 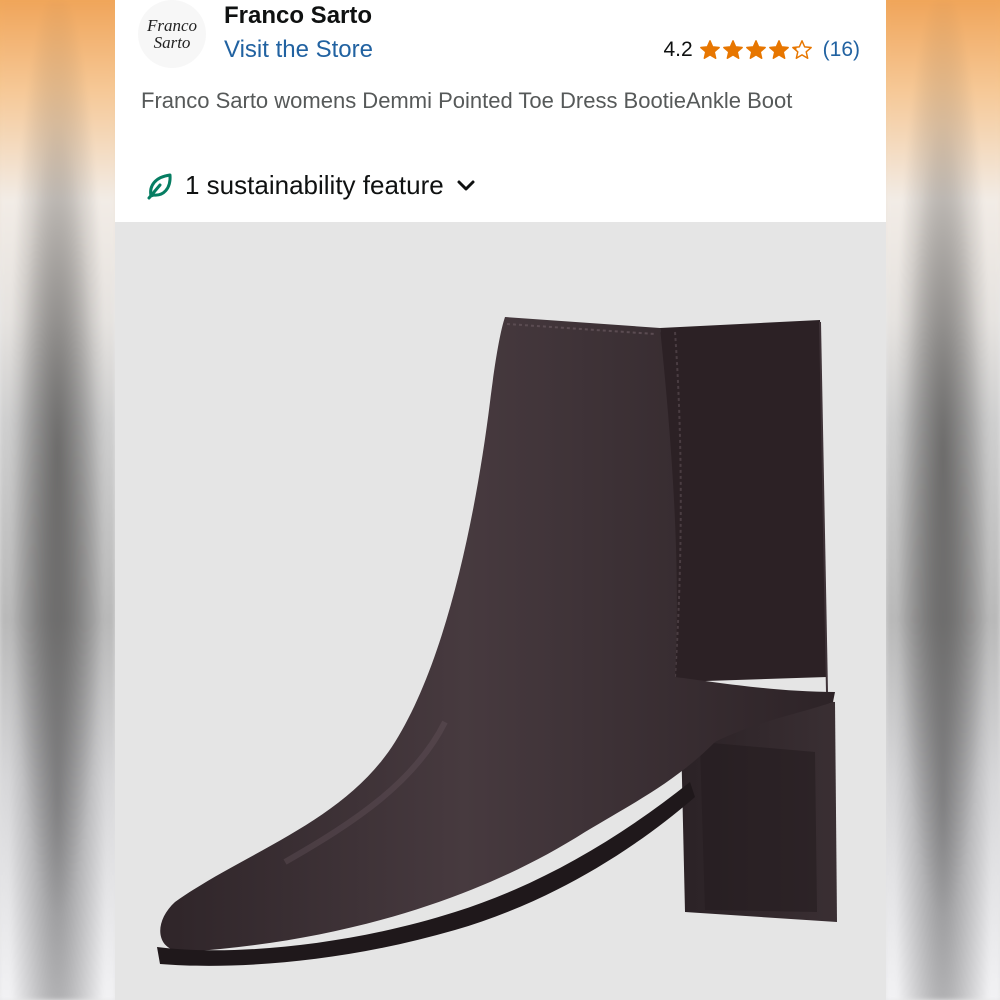 I want to click on blurred-background-left, so click(x=57, y=500).